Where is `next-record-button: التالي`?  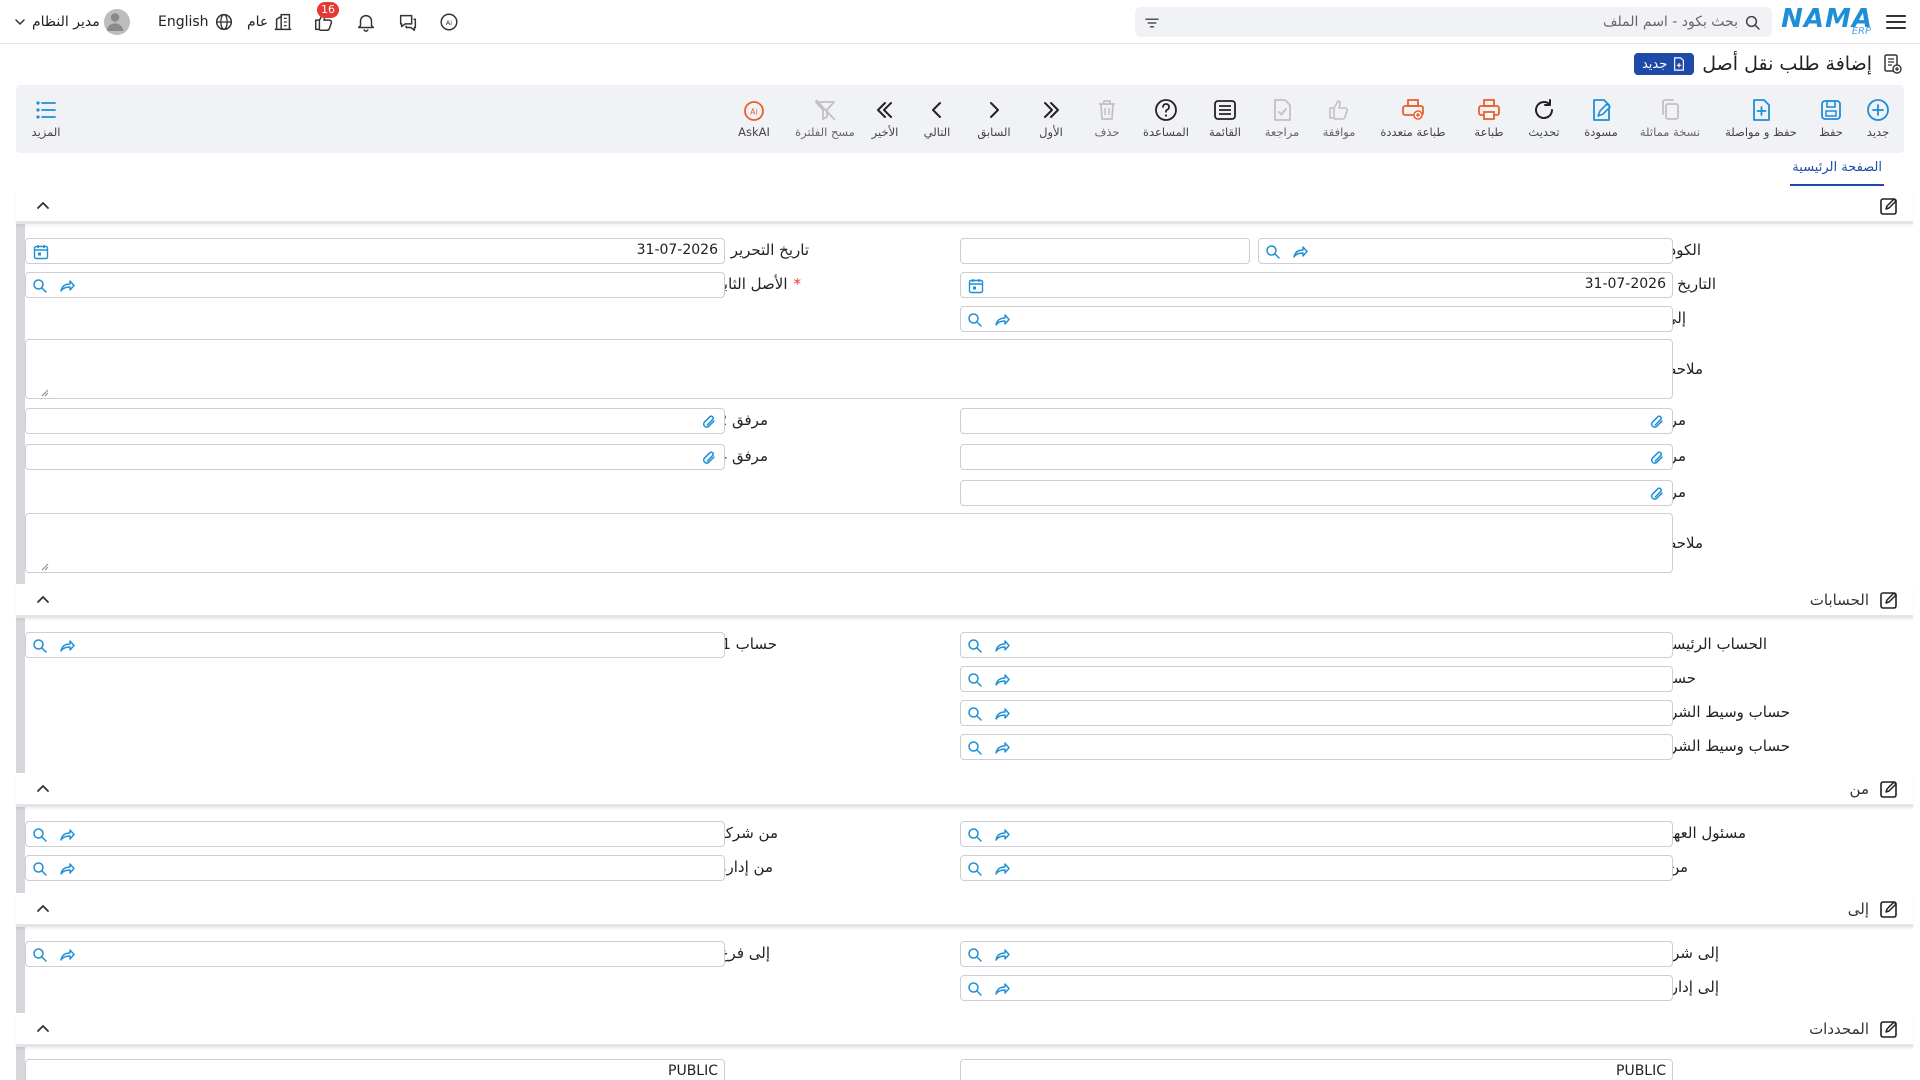
next-record-button: التالي is located at coordinates (937, 122).